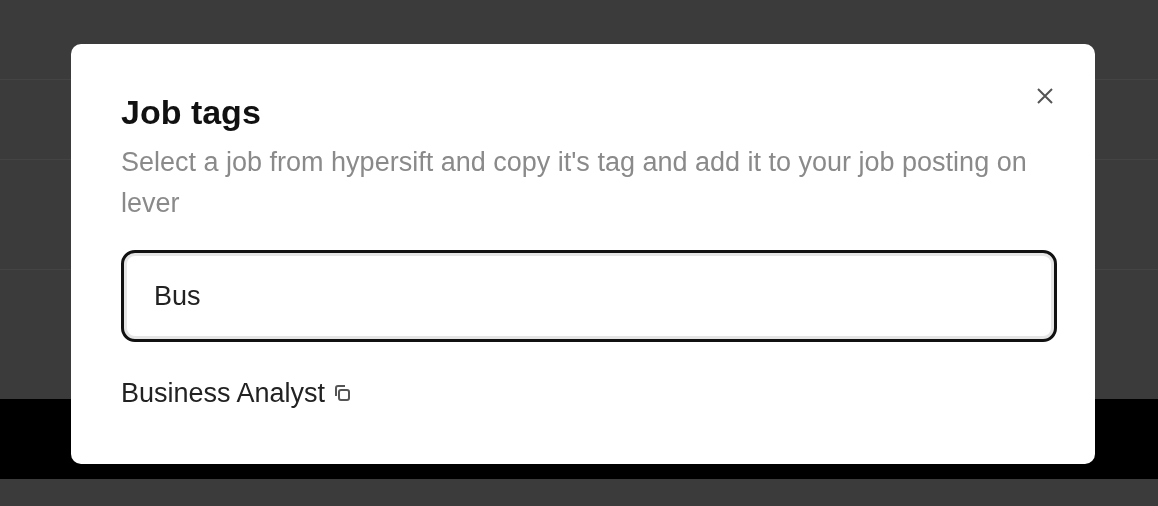 This screenshot has width=1158, height=506. Describe the element at coordinates (191, 112) in the screenshot. I see `dialog-title: Job tags` at that location.